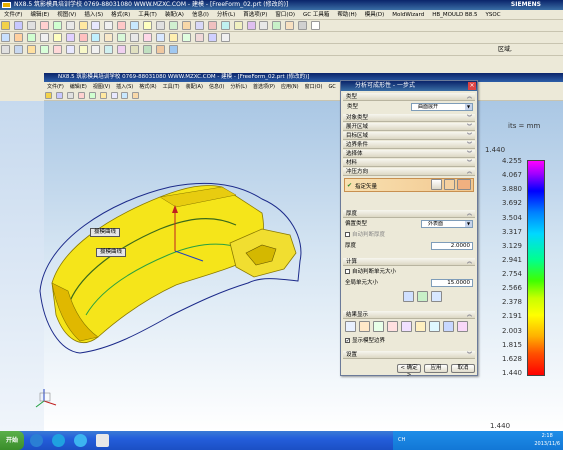  I want to click on menu-item-4: 格式(R), so click(120, 14).